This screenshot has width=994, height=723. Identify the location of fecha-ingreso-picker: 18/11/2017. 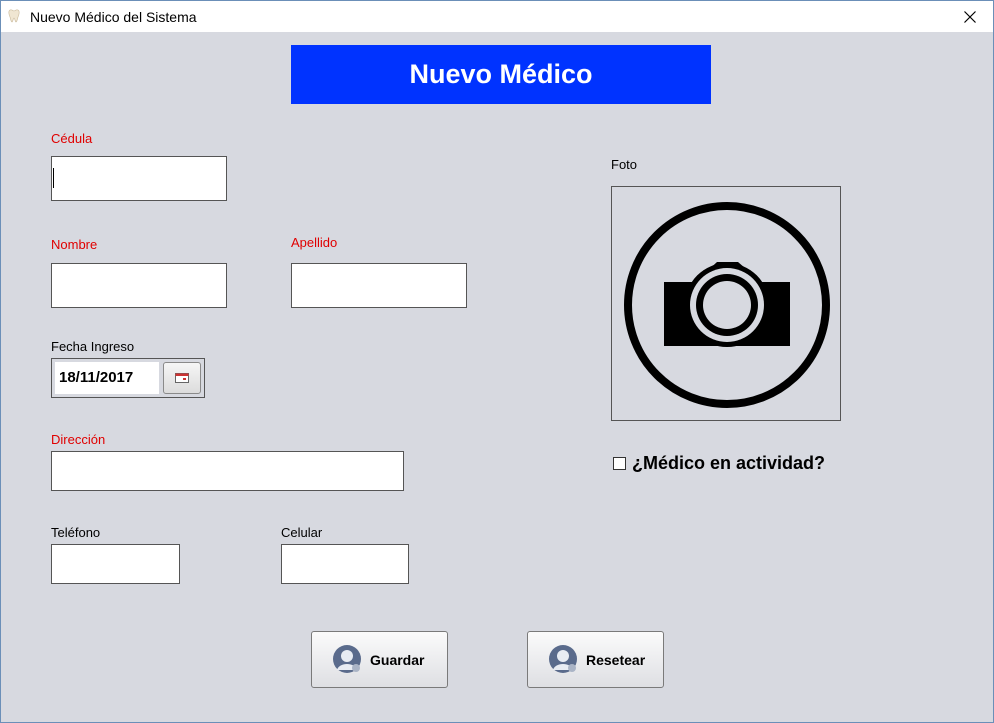
(128, 378).